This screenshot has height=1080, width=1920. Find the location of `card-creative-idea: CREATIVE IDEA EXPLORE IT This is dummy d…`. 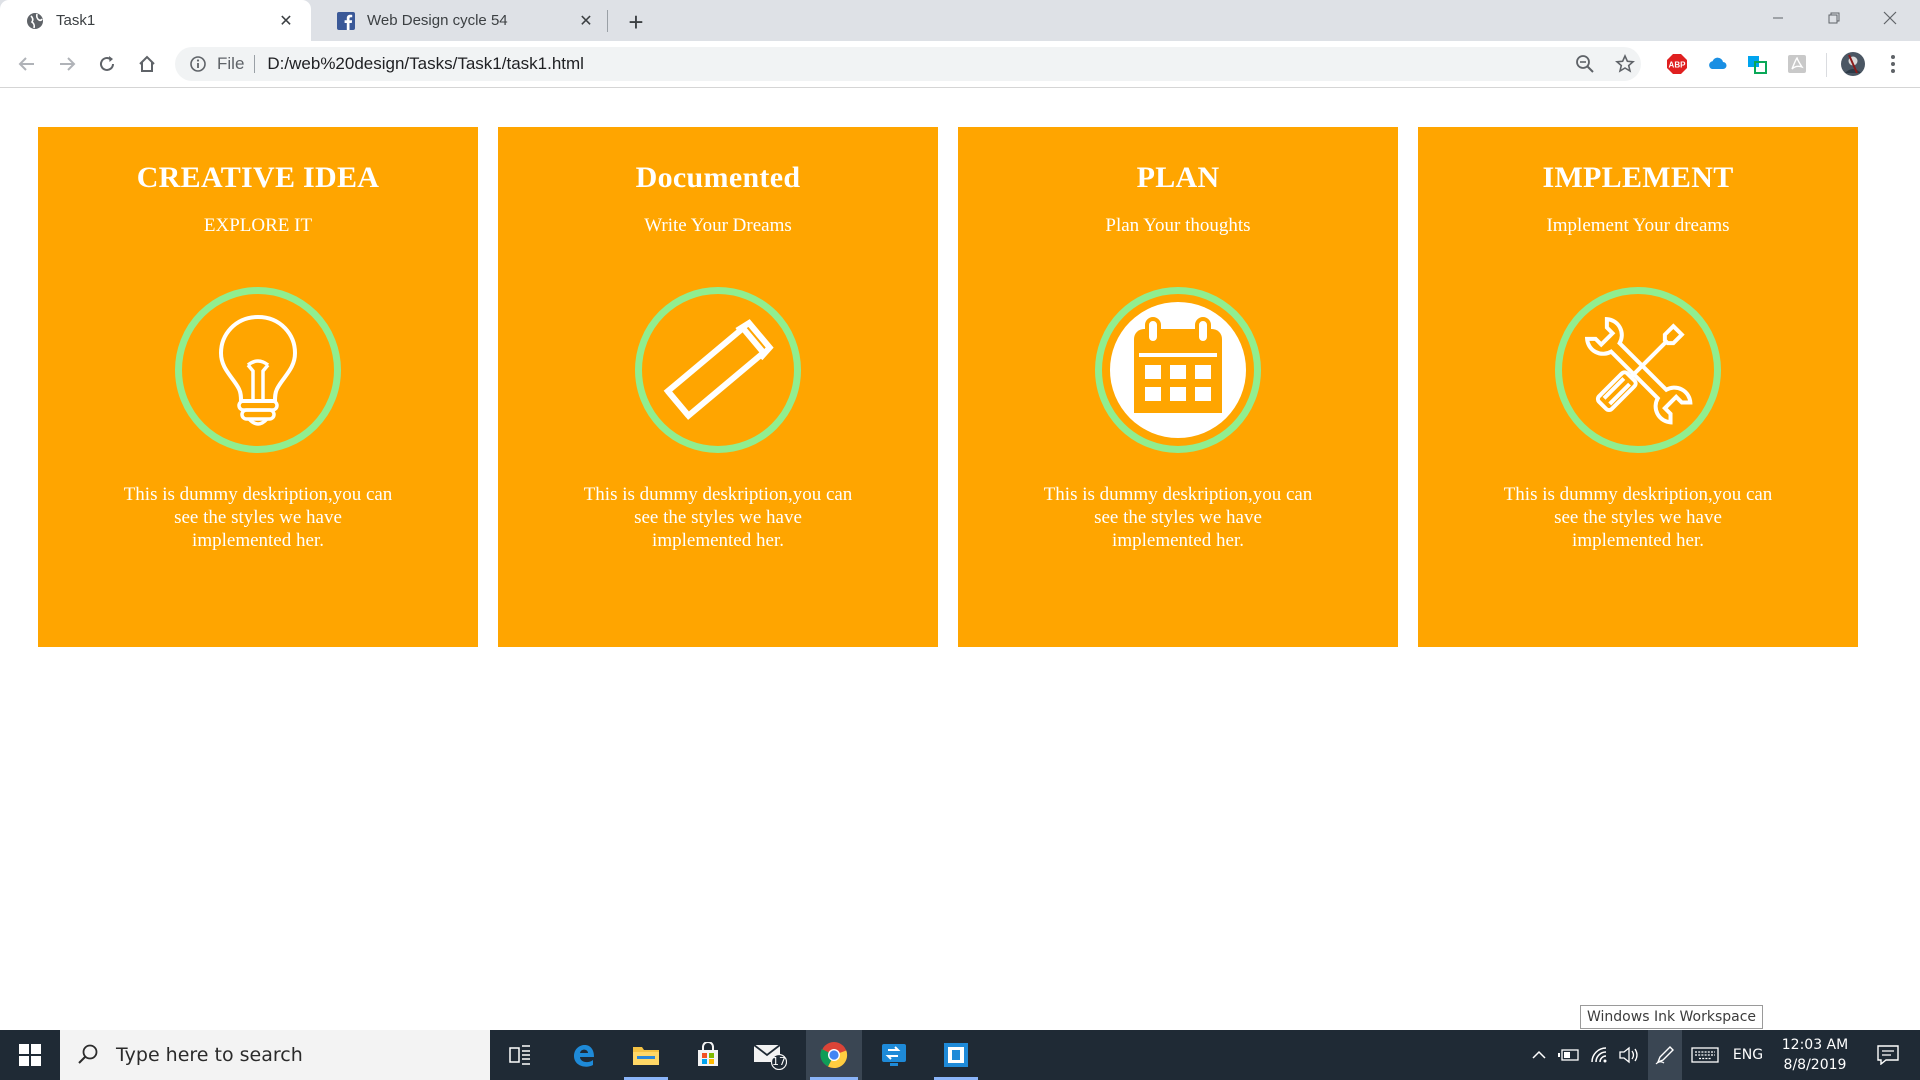

card-creative-idea: CREATIVE IDEA EXPLORE IT This is dummy d… is located at coordinates (258, 387).